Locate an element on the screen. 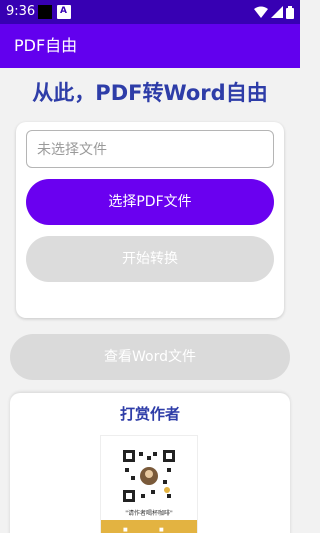 The height and width of the screenshot is (533, 320). signal-icon is located at coordinates (277, 12).